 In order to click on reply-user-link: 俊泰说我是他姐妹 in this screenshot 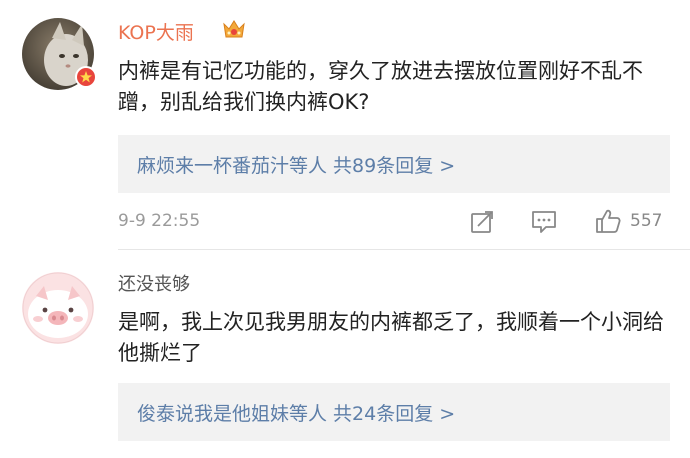, I will do `click(213, 414)`.